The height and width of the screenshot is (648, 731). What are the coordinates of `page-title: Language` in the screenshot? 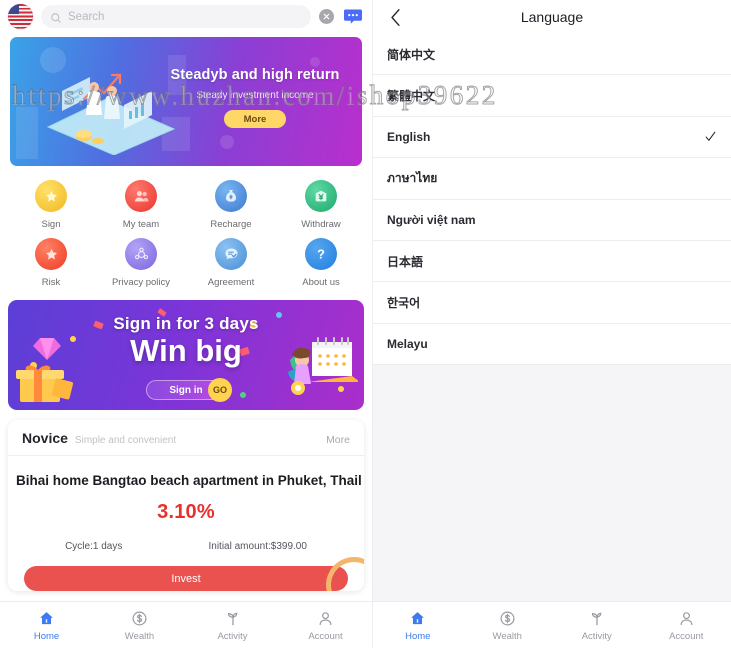 It's located at (552, 17).